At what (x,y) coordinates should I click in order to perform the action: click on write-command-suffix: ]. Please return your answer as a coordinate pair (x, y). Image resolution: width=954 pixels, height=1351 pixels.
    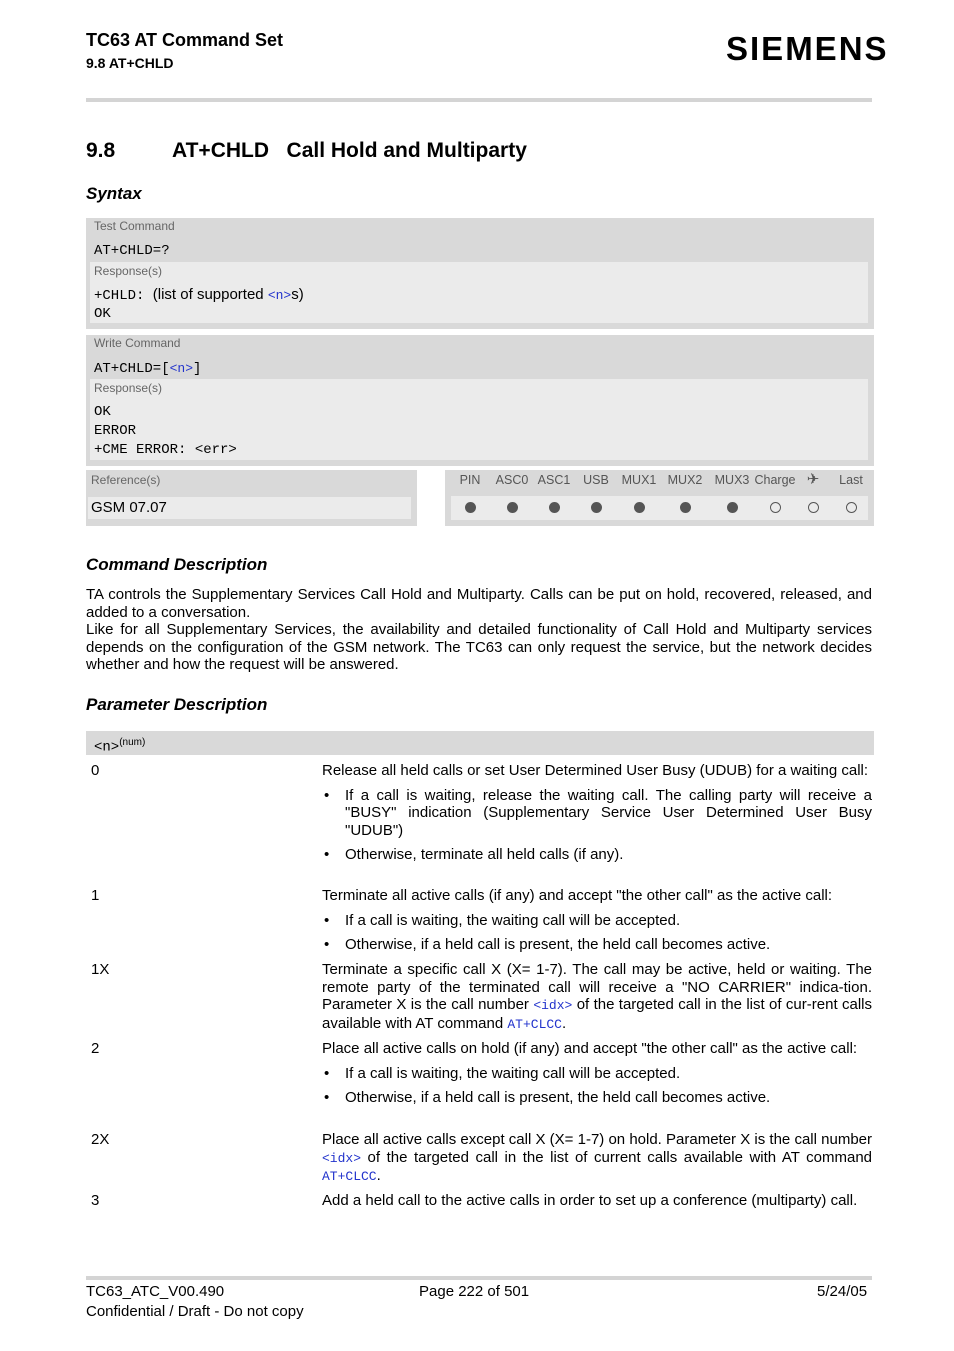
    Looking at the image, I should click on (197, 369).